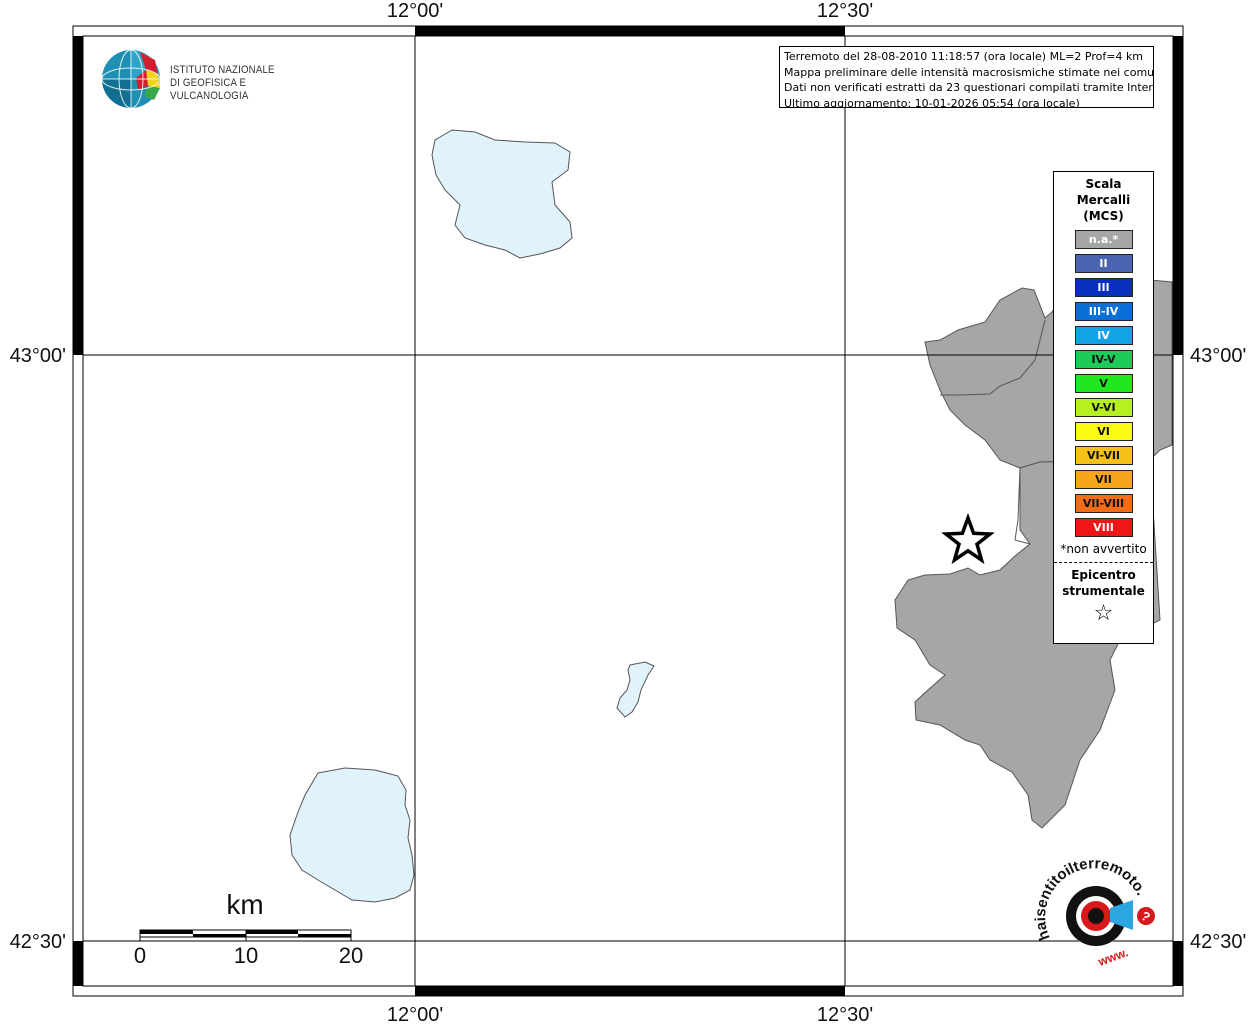 This screenshot has height=1024, width=1256. What do you see at coordinates (1103, 562) in the screenshot?
I see `legend-separator` at bounding box center [1103, 562].